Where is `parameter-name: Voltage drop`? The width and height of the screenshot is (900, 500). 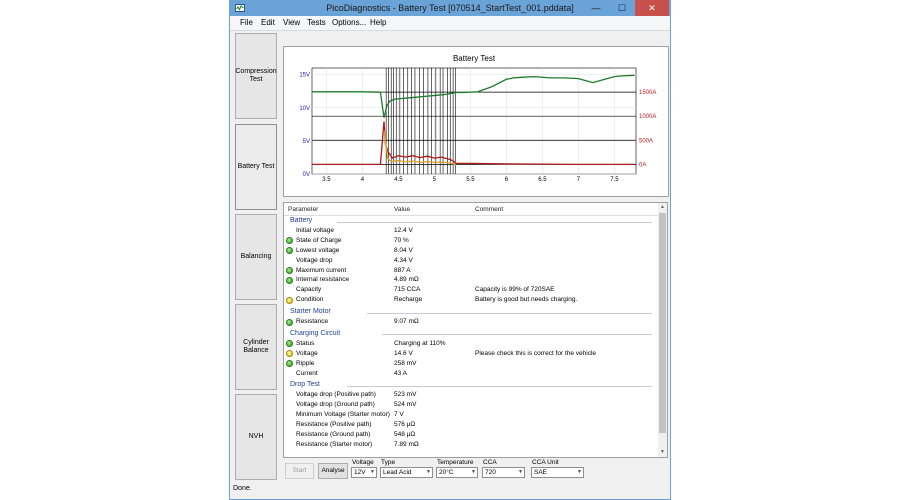
parameter-name: Voltage drop is located at coordinates (314, 260).